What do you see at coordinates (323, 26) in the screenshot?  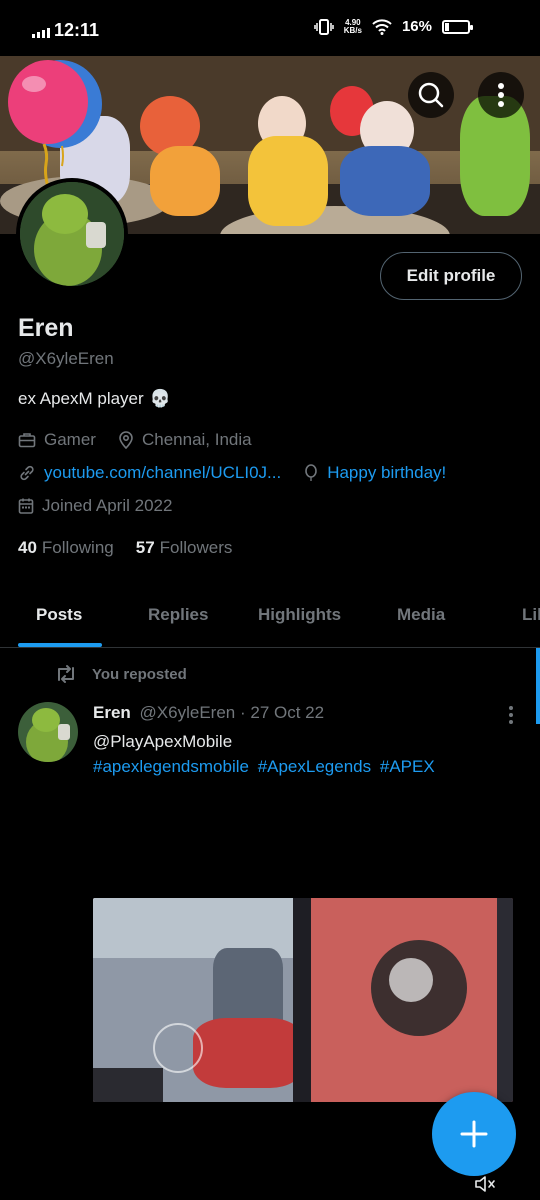 I see `vibrate-icon` at bounding box center [323, 26].